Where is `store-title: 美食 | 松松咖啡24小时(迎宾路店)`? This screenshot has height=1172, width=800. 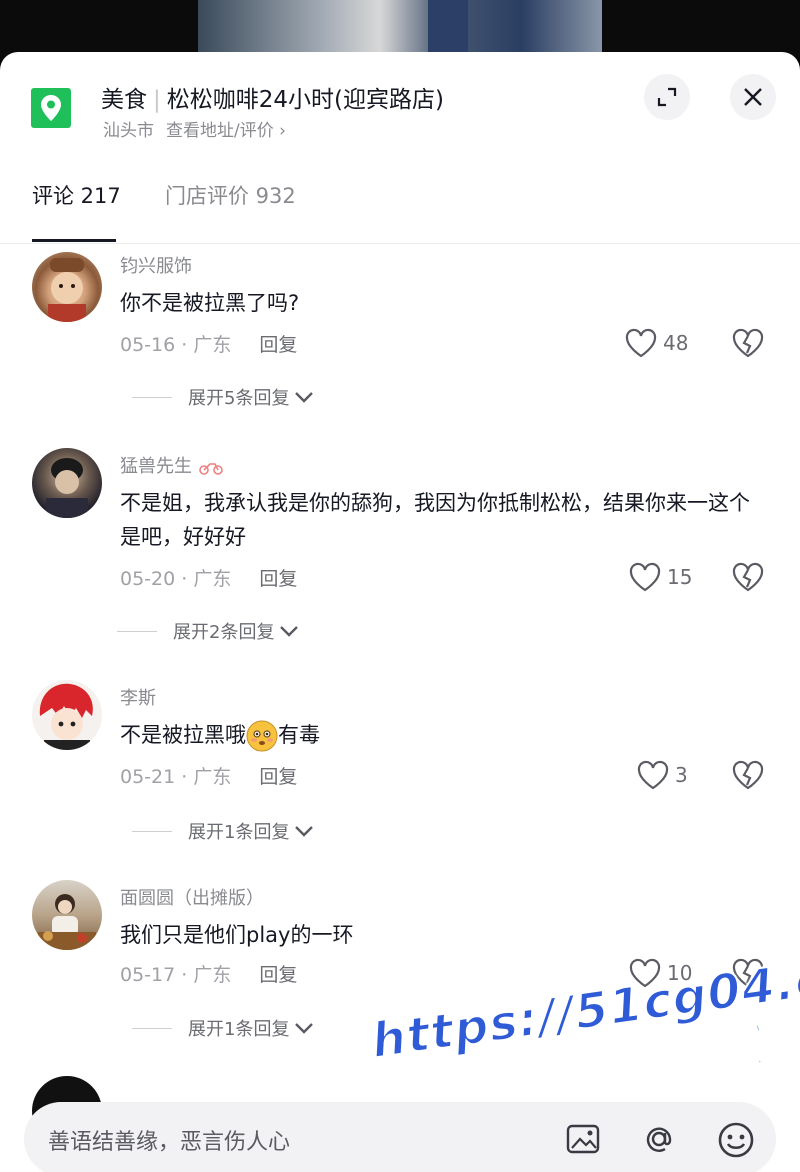
store-title: 美食 | 松松咖啡24小时(迎宾路店) is located at coordinates (272, 97).